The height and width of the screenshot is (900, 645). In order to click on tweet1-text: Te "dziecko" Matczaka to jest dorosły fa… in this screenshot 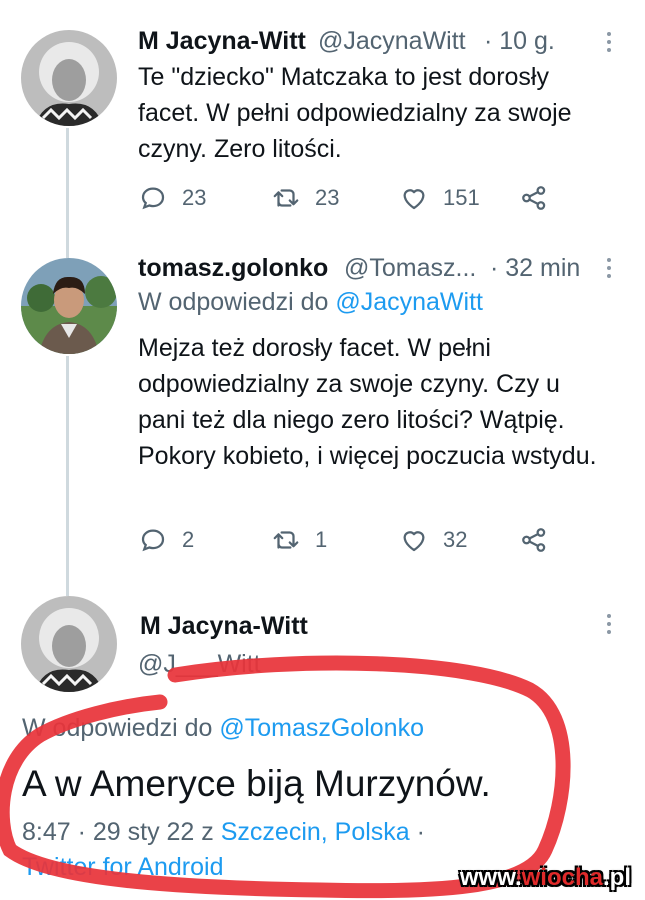, I will do `click(355, 113)`.